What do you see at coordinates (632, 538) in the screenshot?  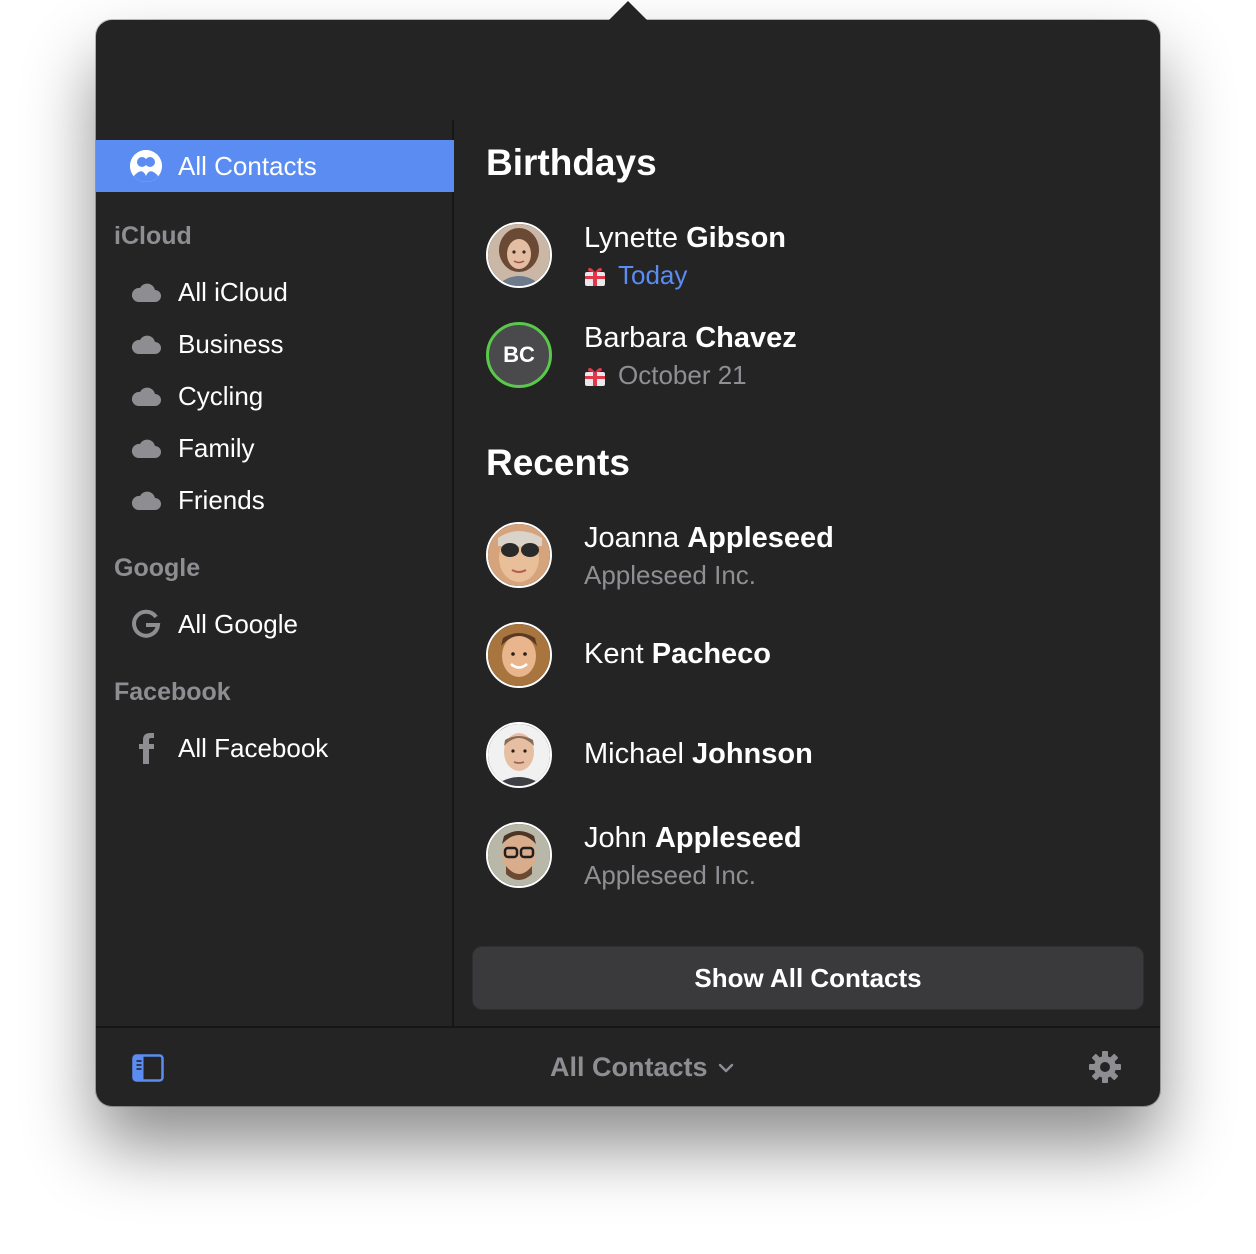 I see `first-name: Joanna` at bounding box center [632, 538].